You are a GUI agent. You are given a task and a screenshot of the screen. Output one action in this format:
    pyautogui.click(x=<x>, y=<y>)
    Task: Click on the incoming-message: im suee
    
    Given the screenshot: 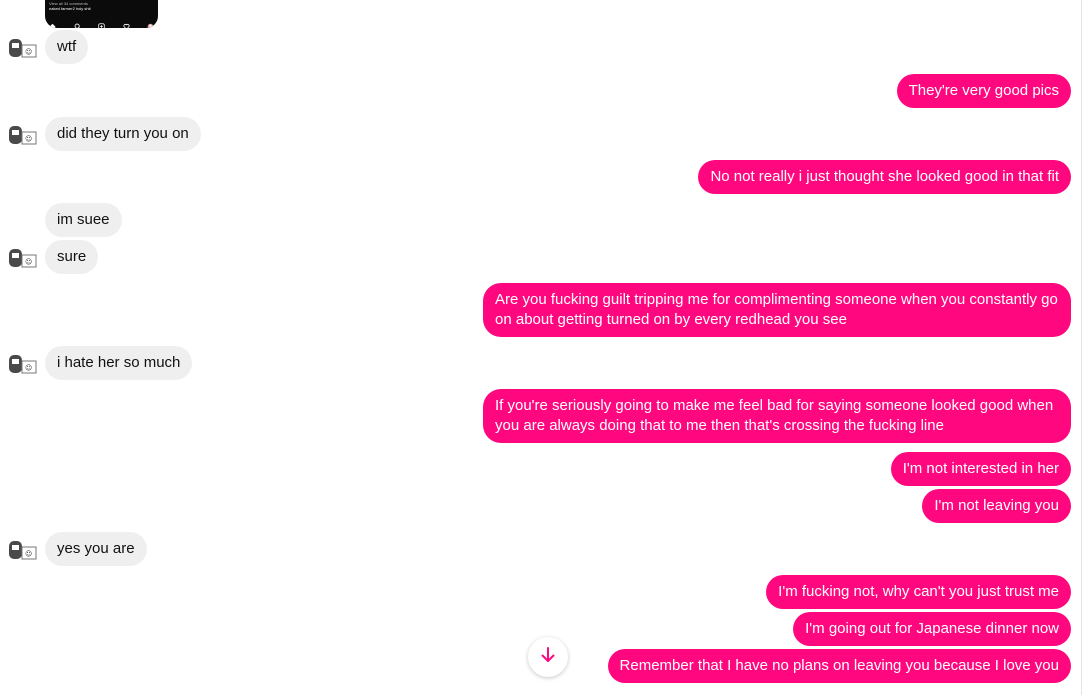 What is the action you would take?
    pyautogui.click(x=83, y=220)
    